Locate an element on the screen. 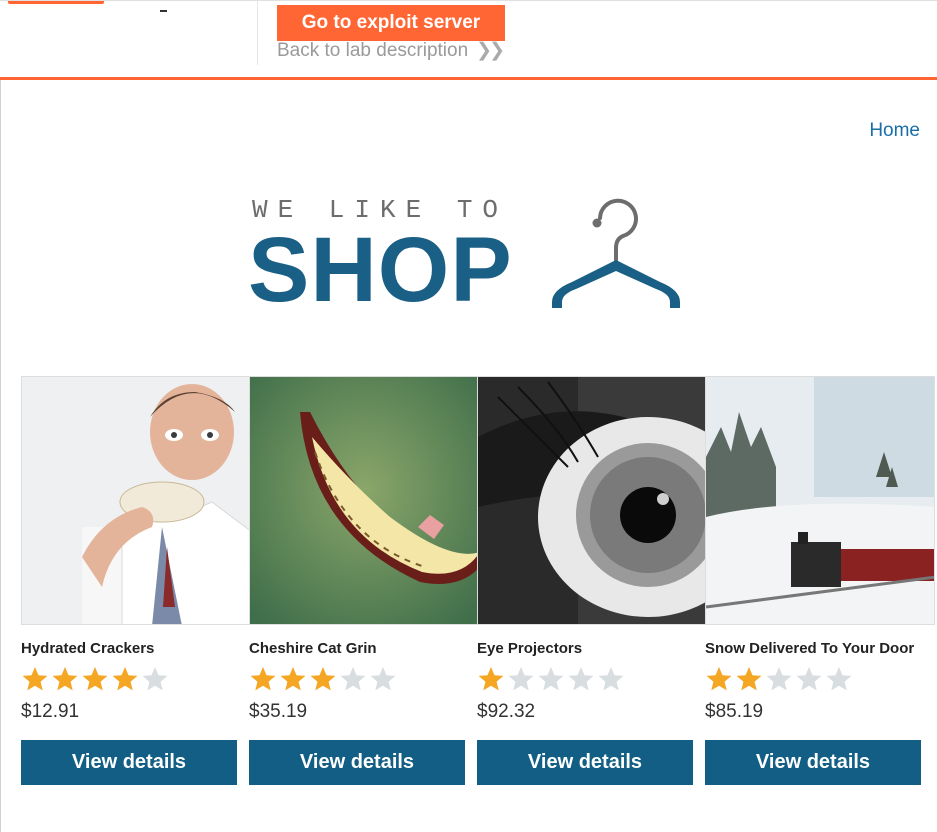  product-card: Eye Projectors $92.32 View details is located at coordinates (592, 580).